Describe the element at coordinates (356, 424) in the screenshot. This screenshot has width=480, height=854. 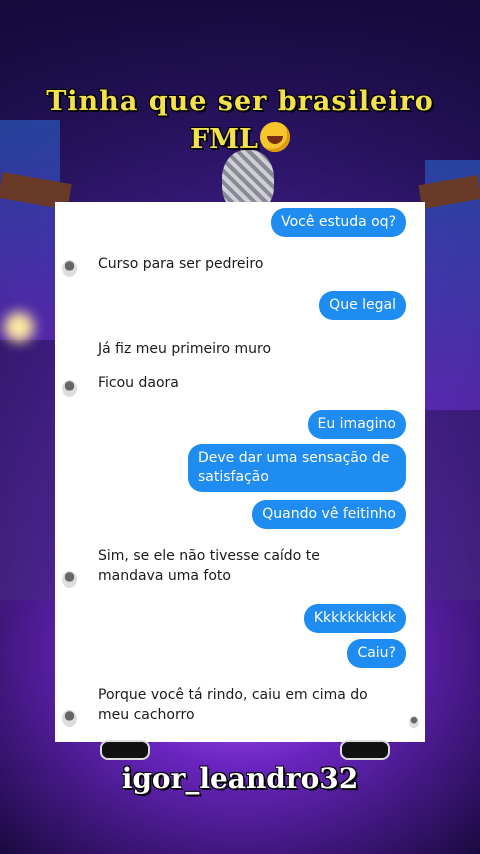
I see `message-out: Eu imagino` at that location.